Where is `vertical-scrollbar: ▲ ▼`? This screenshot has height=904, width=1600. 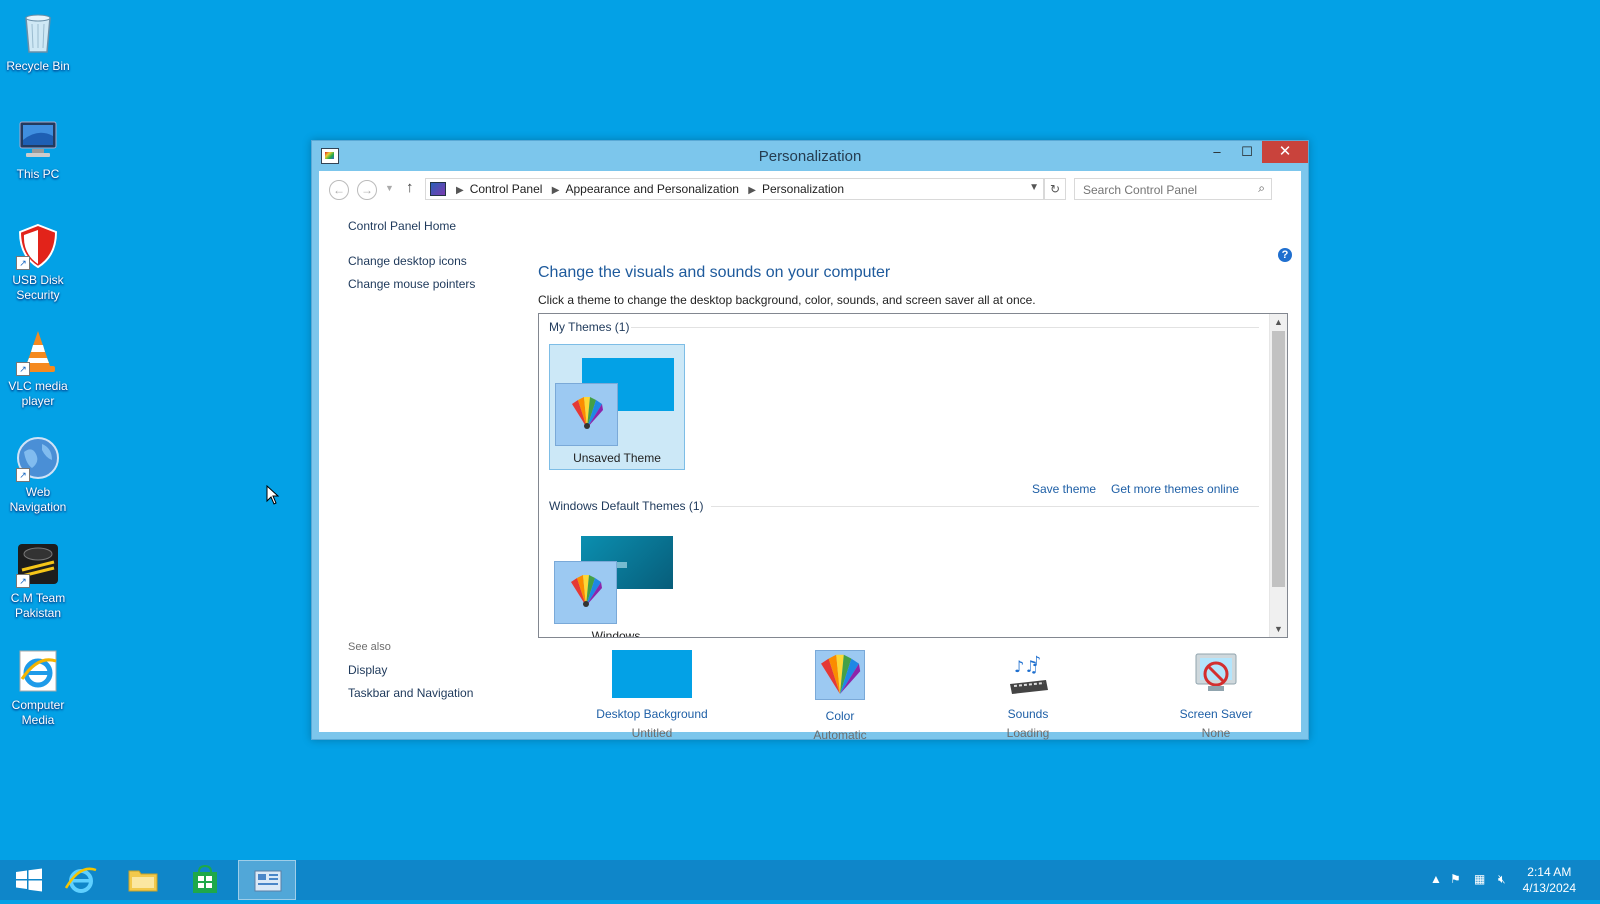
vertical-scrollbar: ▲ ▼ is located at coordinates (1278, 475).